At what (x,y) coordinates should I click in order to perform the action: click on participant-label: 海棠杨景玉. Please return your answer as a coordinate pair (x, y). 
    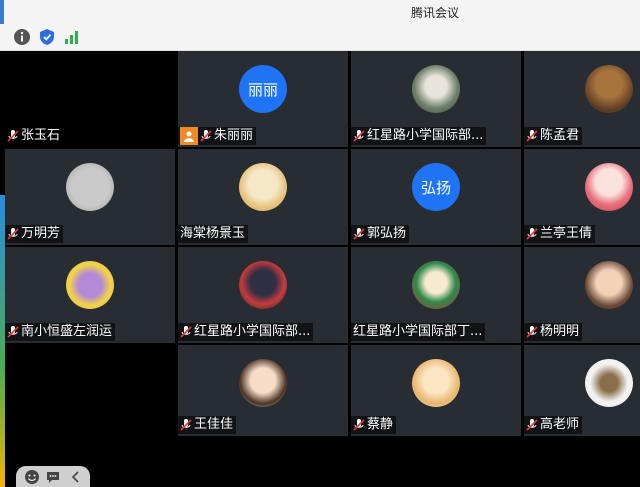
    Looking at the image, I should click on (213, 234).